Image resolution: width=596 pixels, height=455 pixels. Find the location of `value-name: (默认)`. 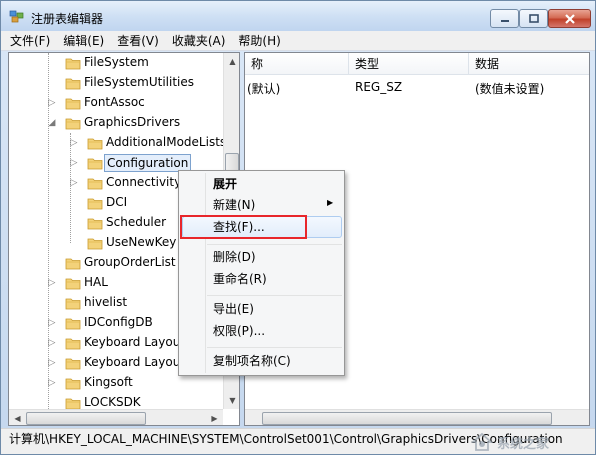

value-name: (默认) is located at coordinates (264, 89).